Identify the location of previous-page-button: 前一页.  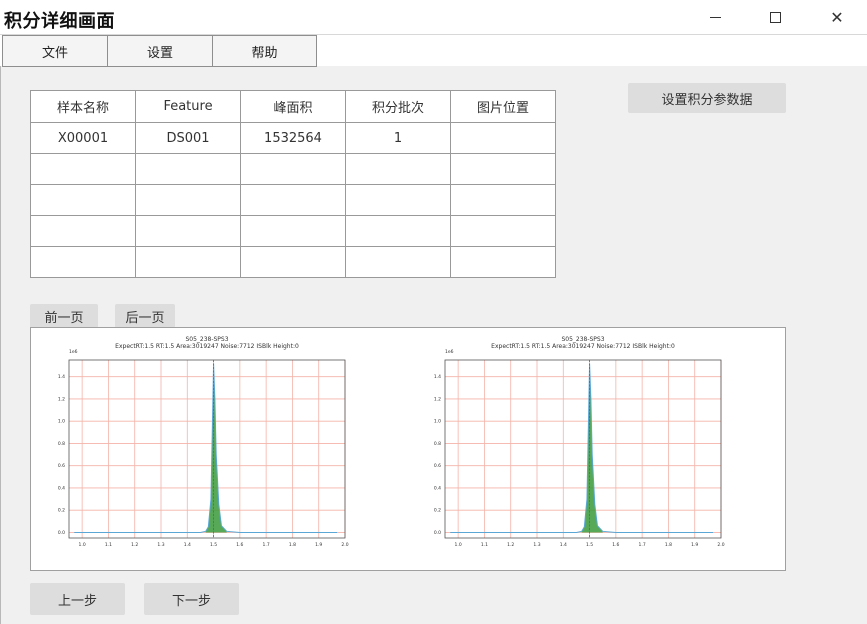
(64, 316).